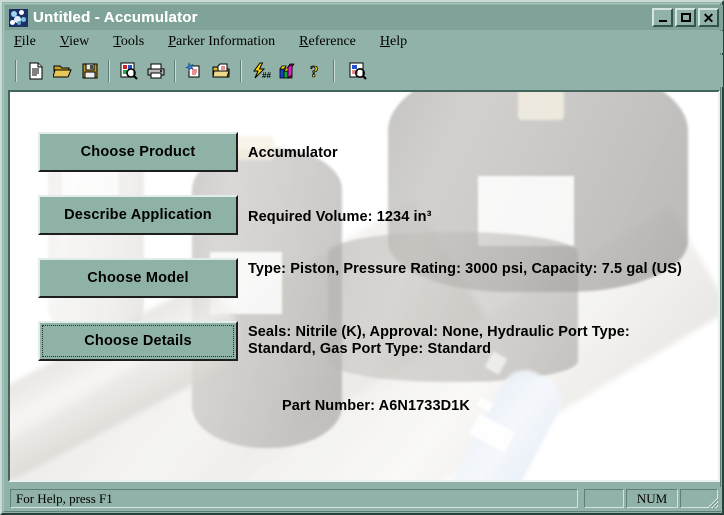 The image size is (724, 515). I want to click on menu-item-reference: Reference, so click(333, 42).